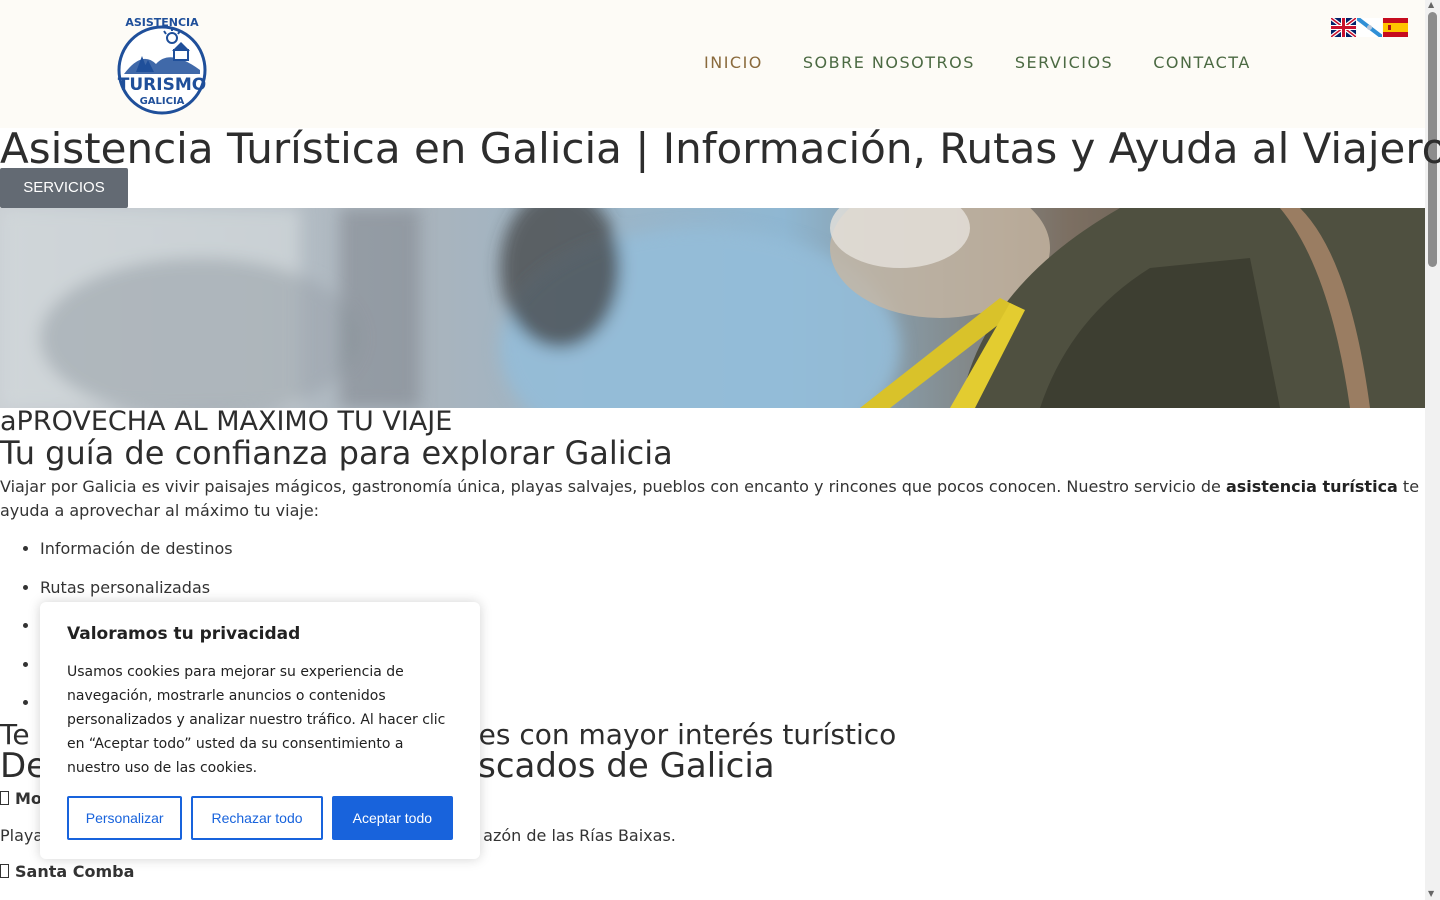 Image resolution: width=1440 pixels, height=900 pixels. What do you see at coordinates (1431, 4) in the screenshot?
I see `scroll-up-arrow-icon: ▲` at bounding box center [1431, 4].